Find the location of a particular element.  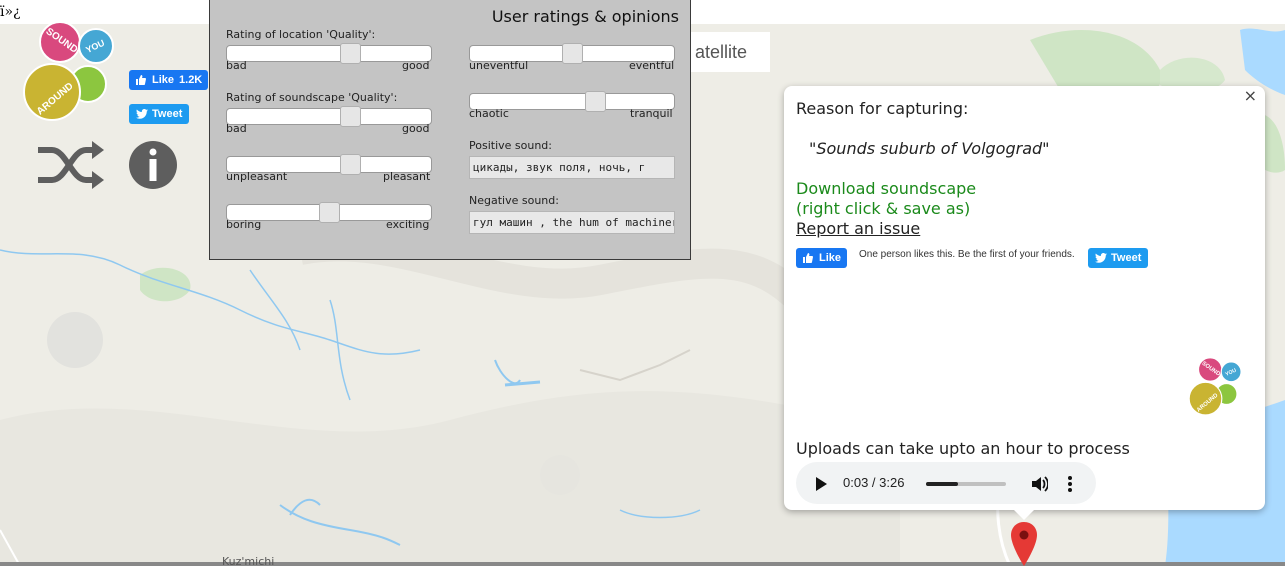

slider-right-label: tranquil is located at coordinates (651, 113).